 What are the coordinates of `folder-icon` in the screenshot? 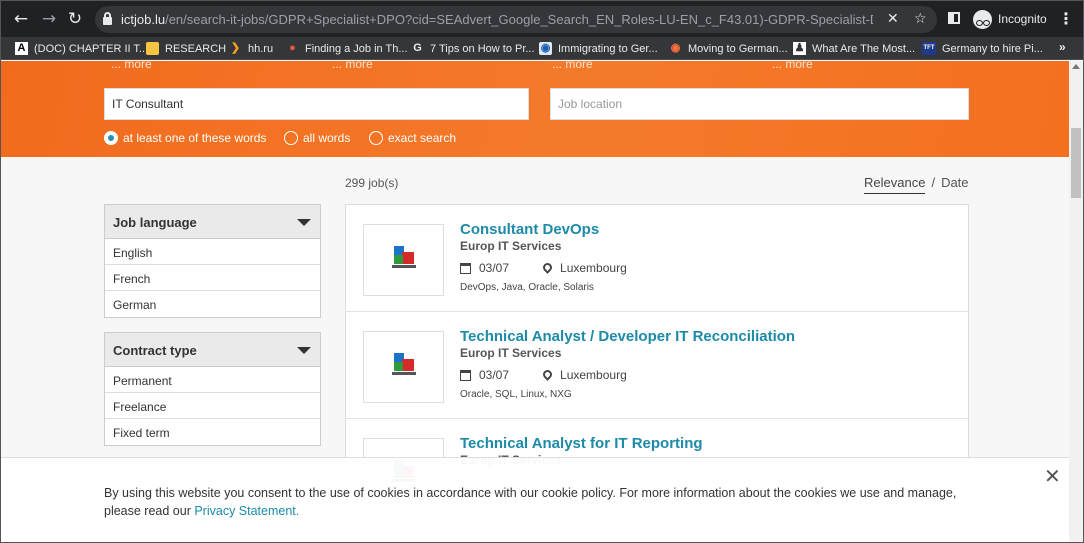 It's located at (152, 48).